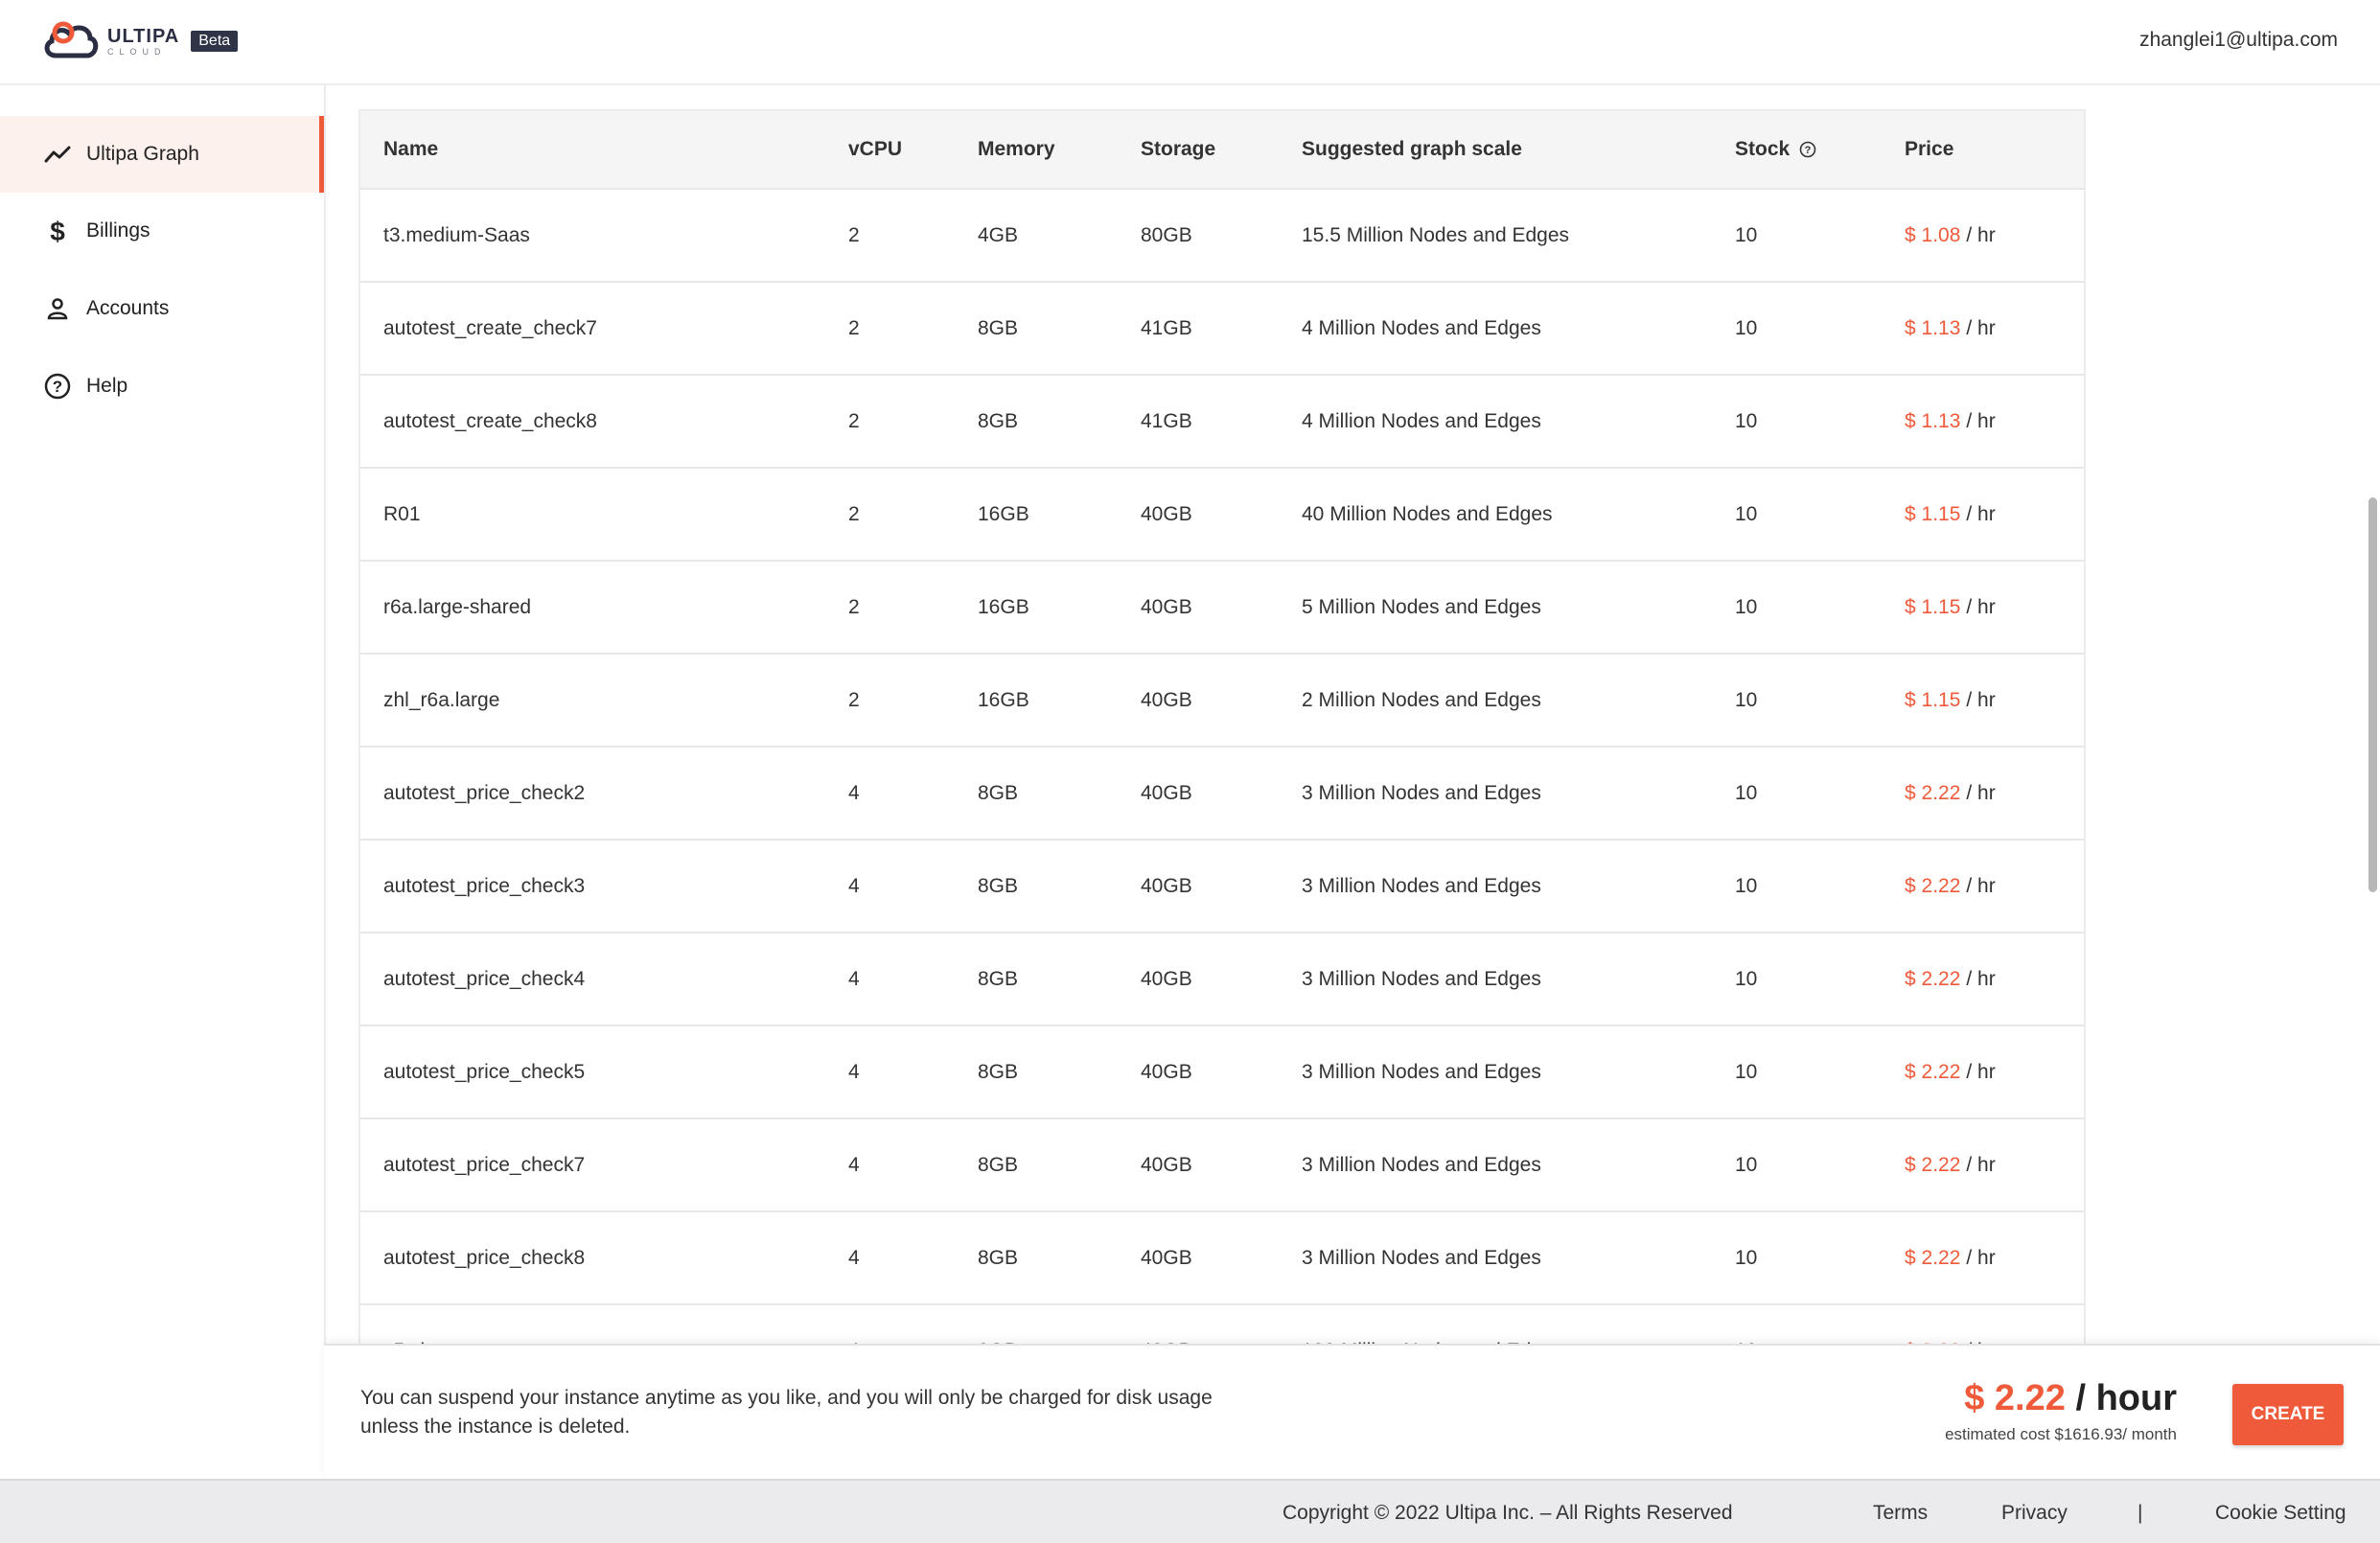  What do you see at coordinates (1016, 149) in the screenshot?
I see `header-memory: Memory` at bounding box center [1016, 149].